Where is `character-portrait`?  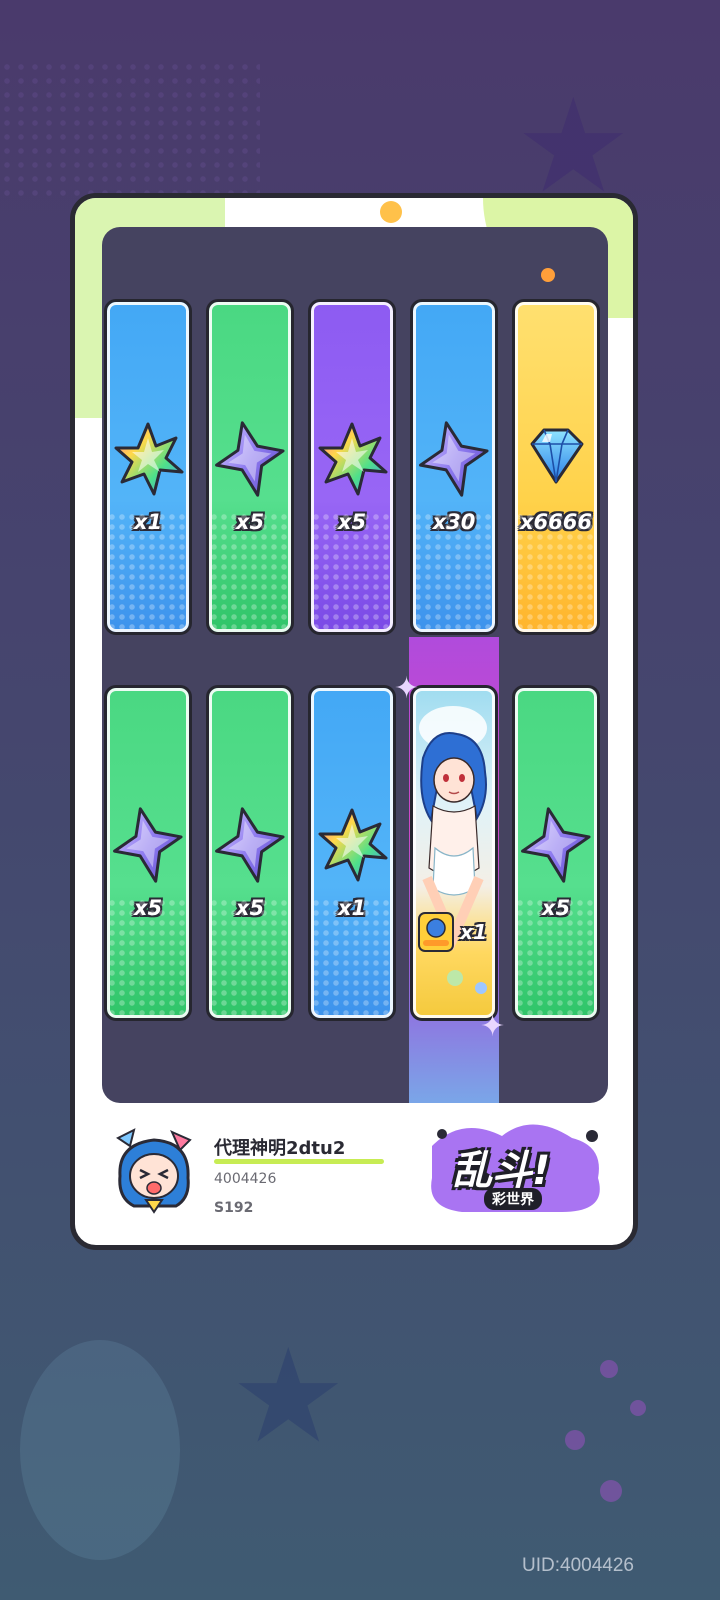
character-portrait is located at coordinates (452, 850).